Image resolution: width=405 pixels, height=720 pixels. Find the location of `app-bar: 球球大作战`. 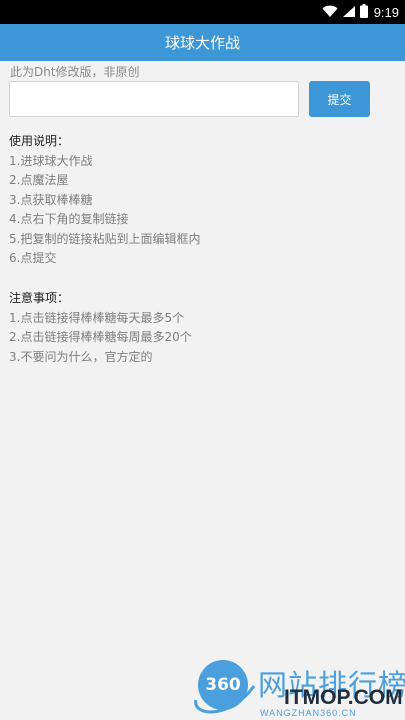

app-bar: 球球大作战 is located at coordinates (202, 42).